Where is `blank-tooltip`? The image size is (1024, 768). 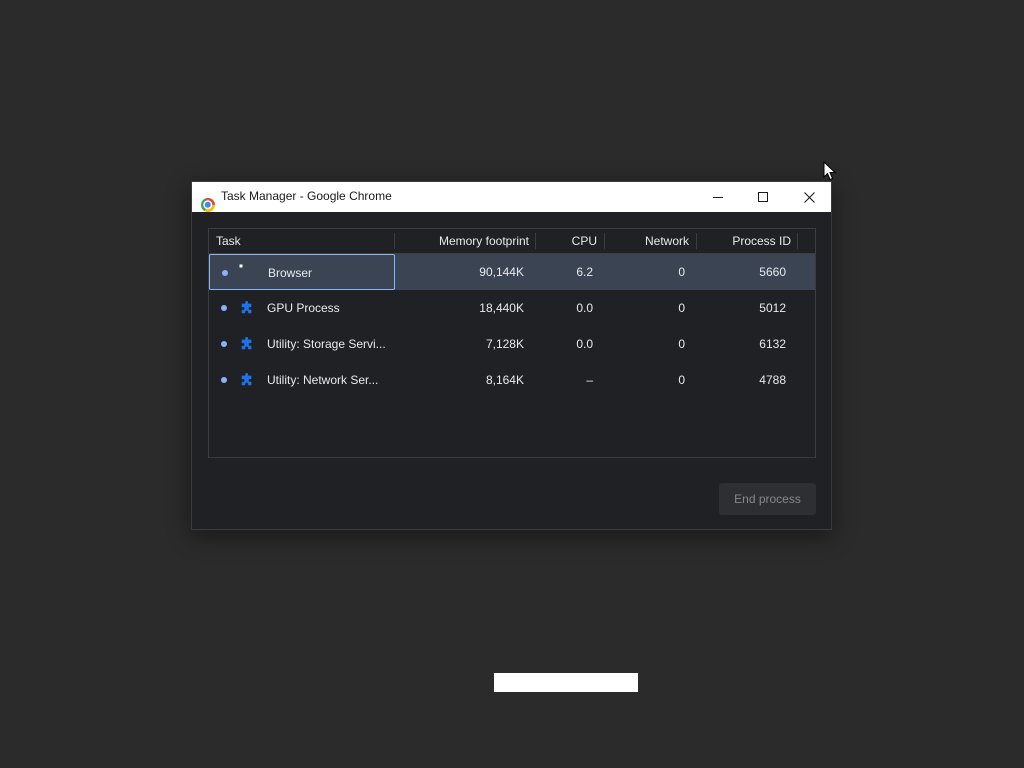 blank-tooltip is located at coordinates (566, 682).